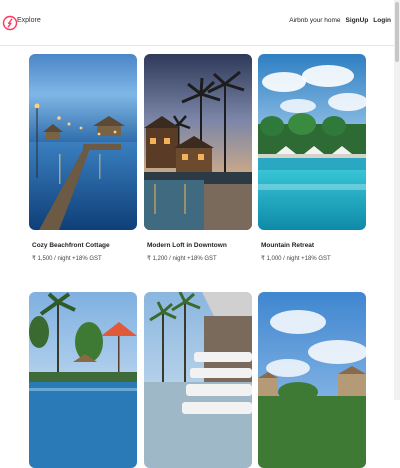  What do you see at coordinates (397, 32) in the screenshot?
I see `scrollbar-thumb` at bounding box center [397, 32].